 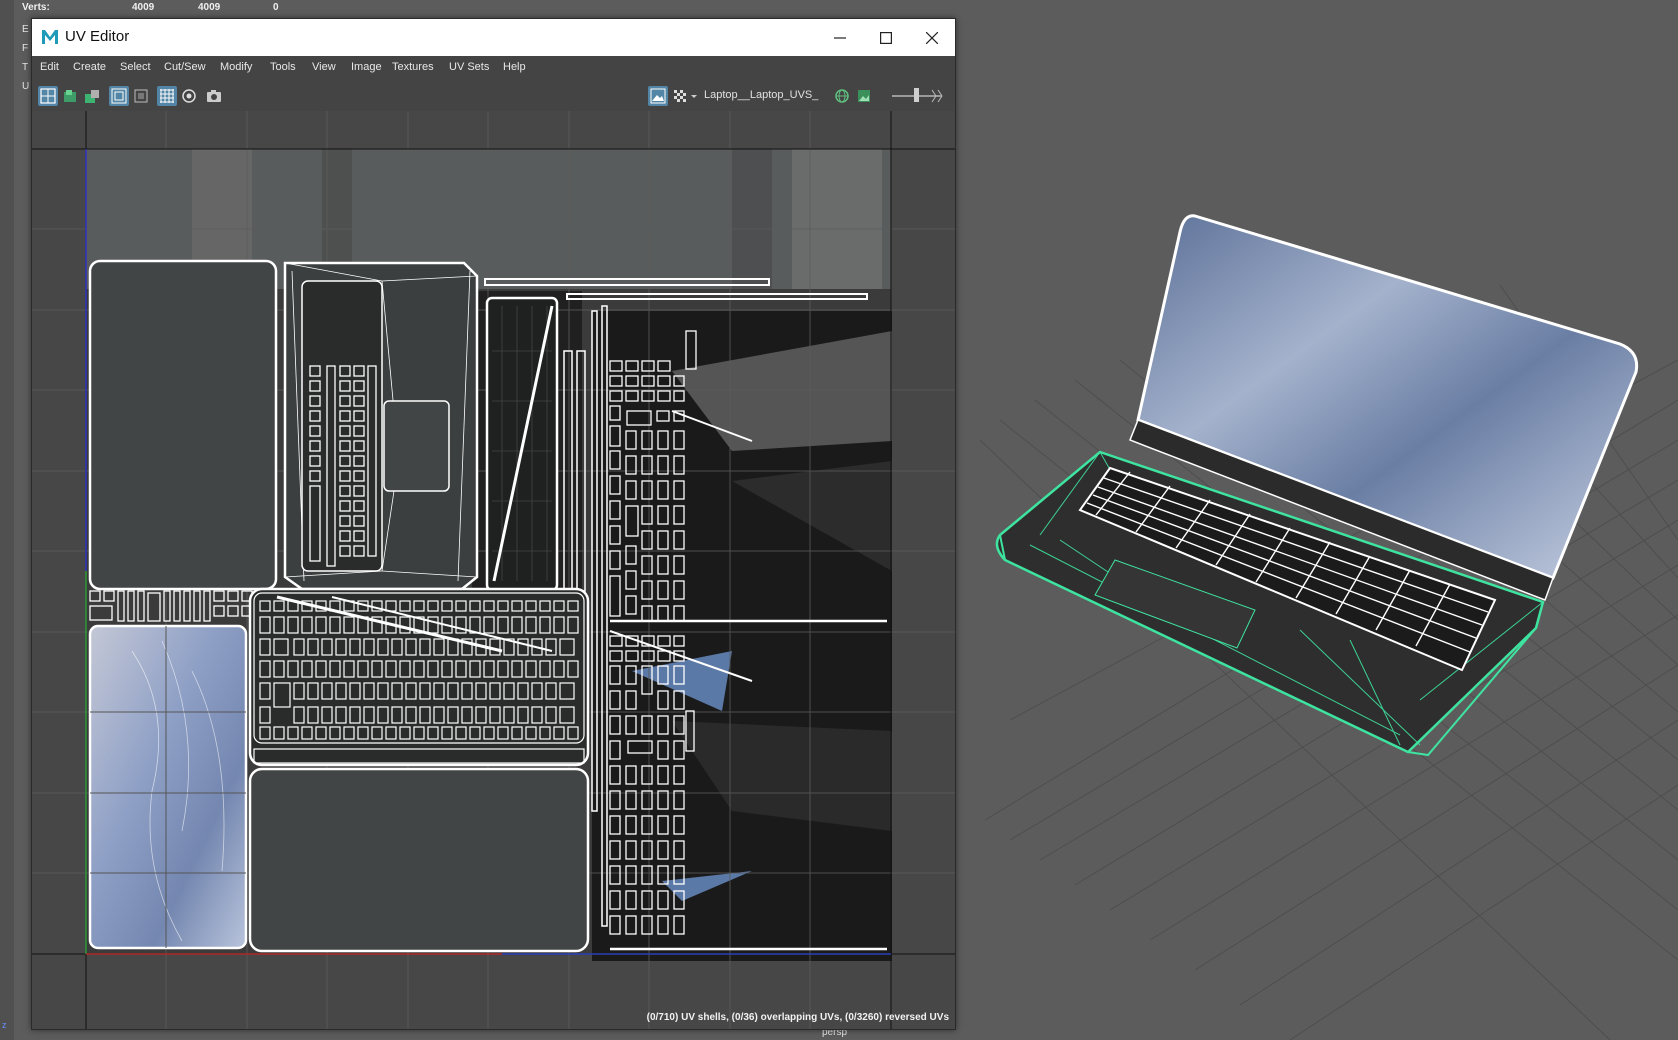 I want to click on checker-options-dropdown, so click(x=694, y=96).